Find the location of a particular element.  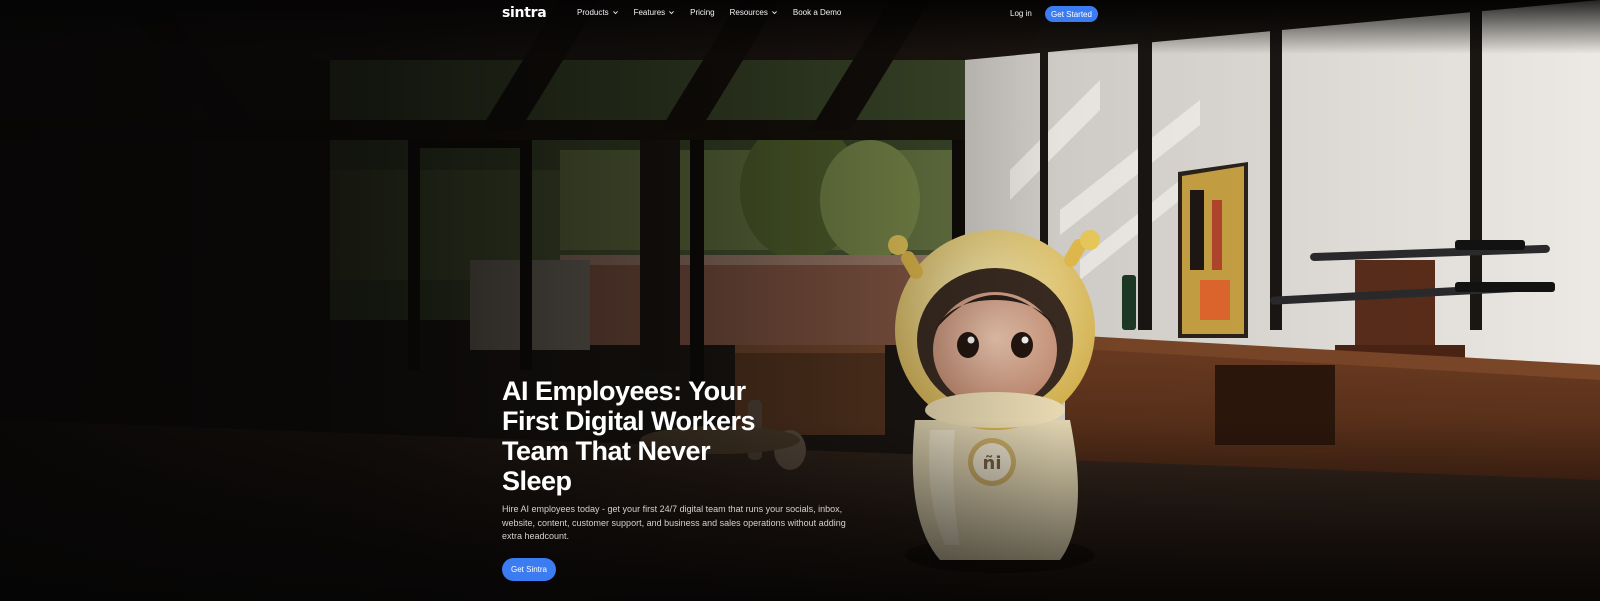

mascot-badge: ñi is located at coordinates (992, 463).